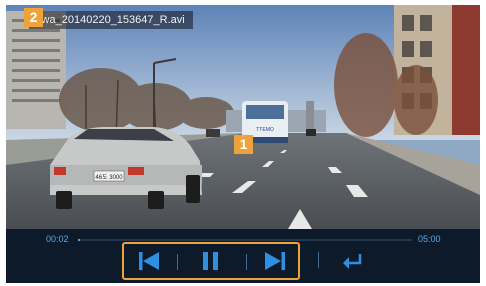 Image resolution: width=486 pixels, height=286 pixels. I want to click on license-plate: 46도 3000, so click(109, 177).